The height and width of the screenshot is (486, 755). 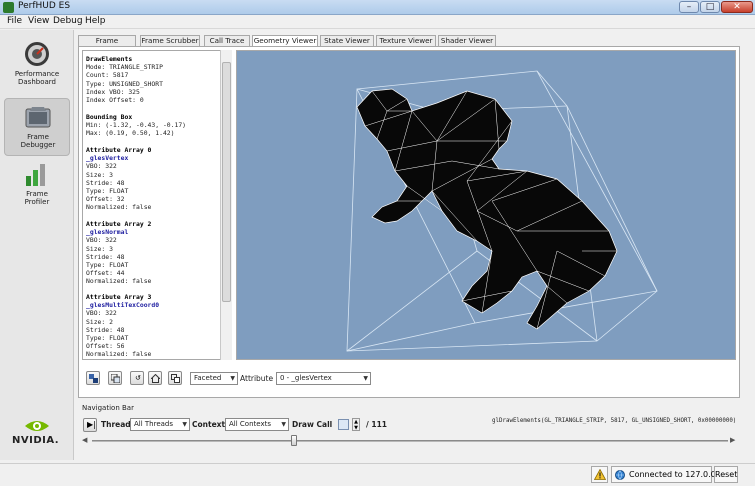 I want to click on nvidia-logo: NVIDIA., so click(x=38, y=433).